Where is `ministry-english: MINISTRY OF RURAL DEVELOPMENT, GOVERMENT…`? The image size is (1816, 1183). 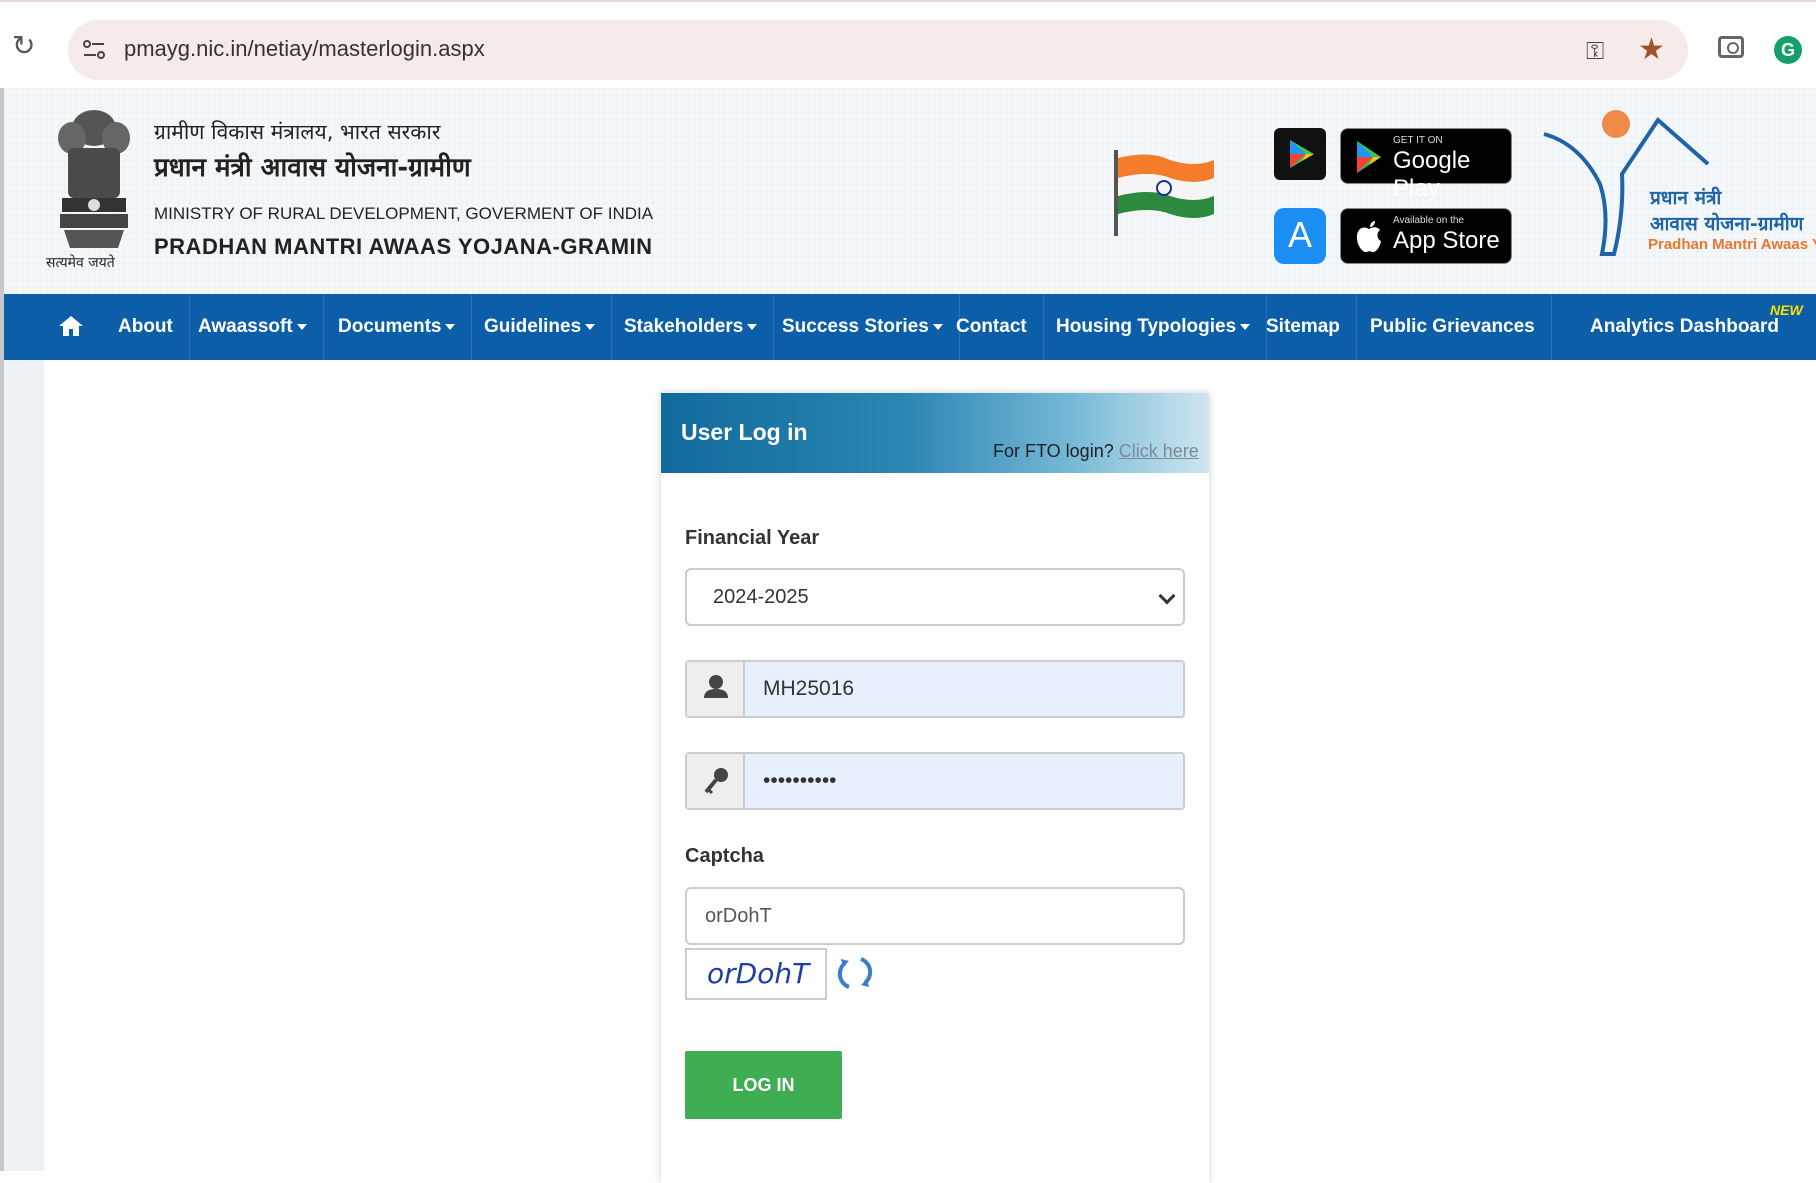
ministry-english: MINISTRY OF RURAL DEVELOPMENT, GOVERMENT… is located at coordinates (404, 213).